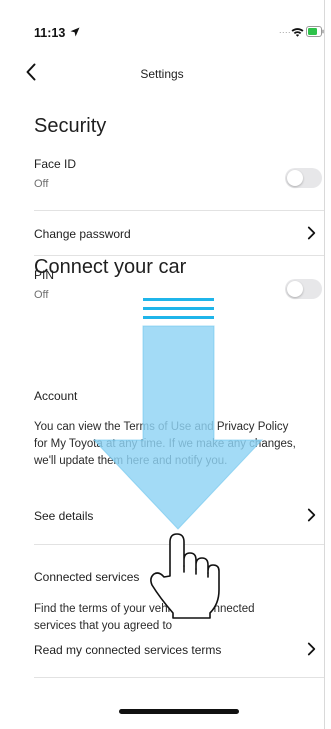  Describe the element at coordinates (50, 33) in the screenshot. I see `status-time: 11:13` at that location.